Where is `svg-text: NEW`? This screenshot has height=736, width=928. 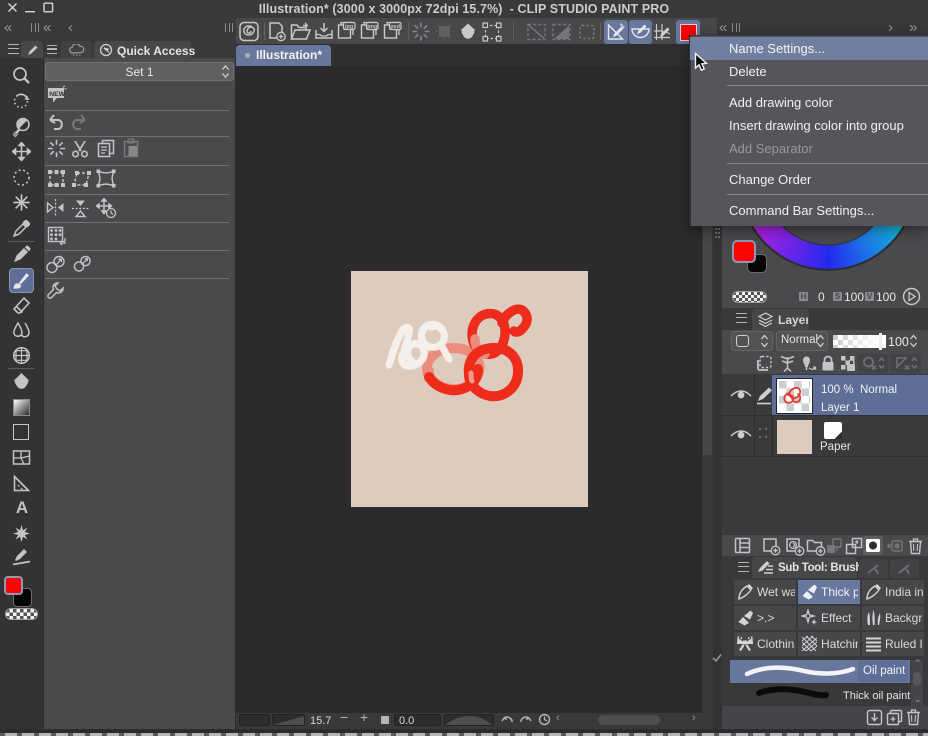 svg-text: NEW is located at coordinates (57, 94).